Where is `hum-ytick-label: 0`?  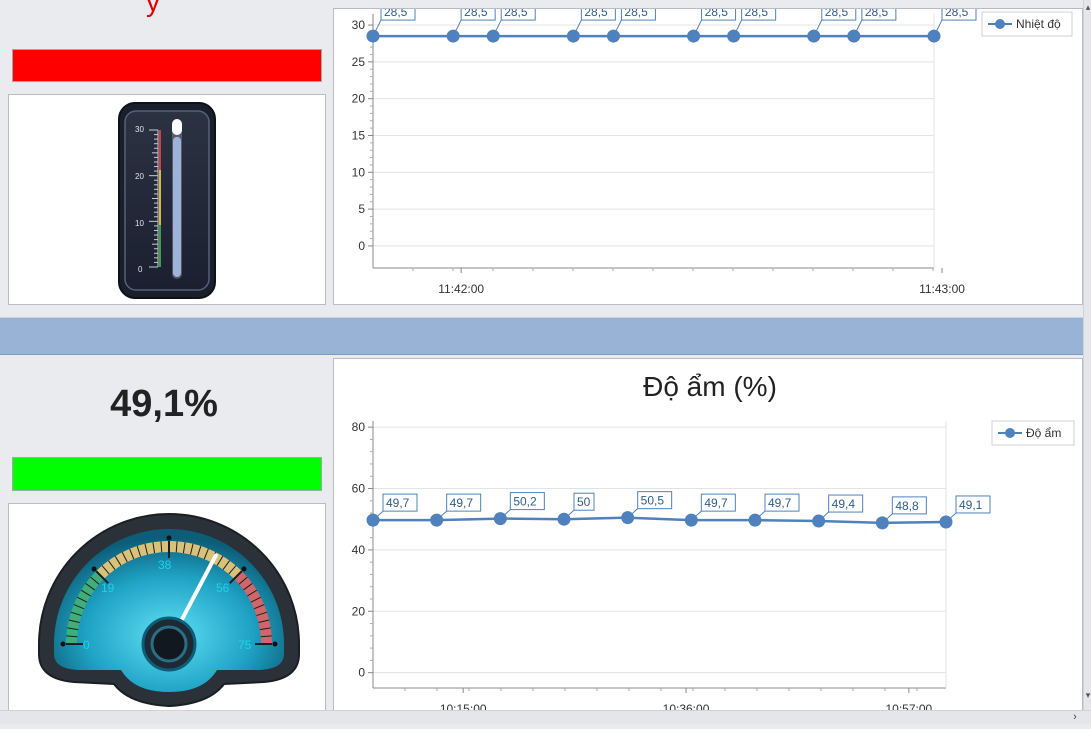
hum-ytick-label: 0 is located at coordinates (361, 673).